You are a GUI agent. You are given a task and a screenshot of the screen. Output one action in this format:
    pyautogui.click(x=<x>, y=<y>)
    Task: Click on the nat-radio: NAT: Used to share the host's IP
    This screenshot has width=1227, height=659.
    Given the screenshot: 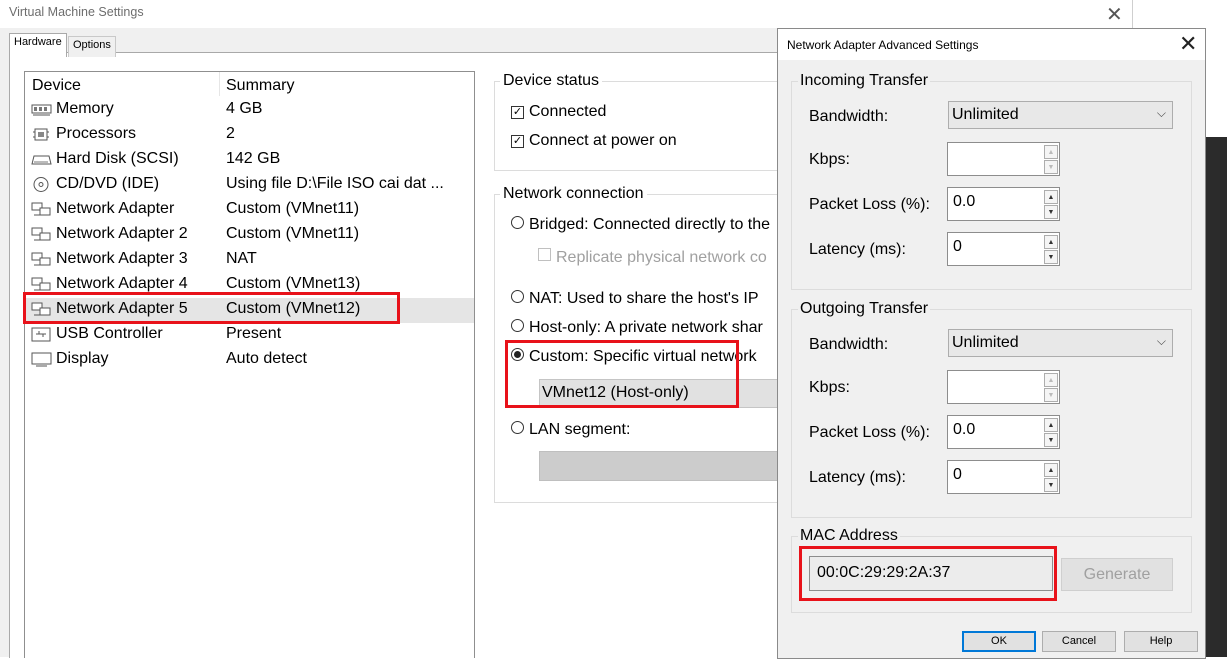 What is the action you would take?
    pyautogui.click(x=635, y=299)
    